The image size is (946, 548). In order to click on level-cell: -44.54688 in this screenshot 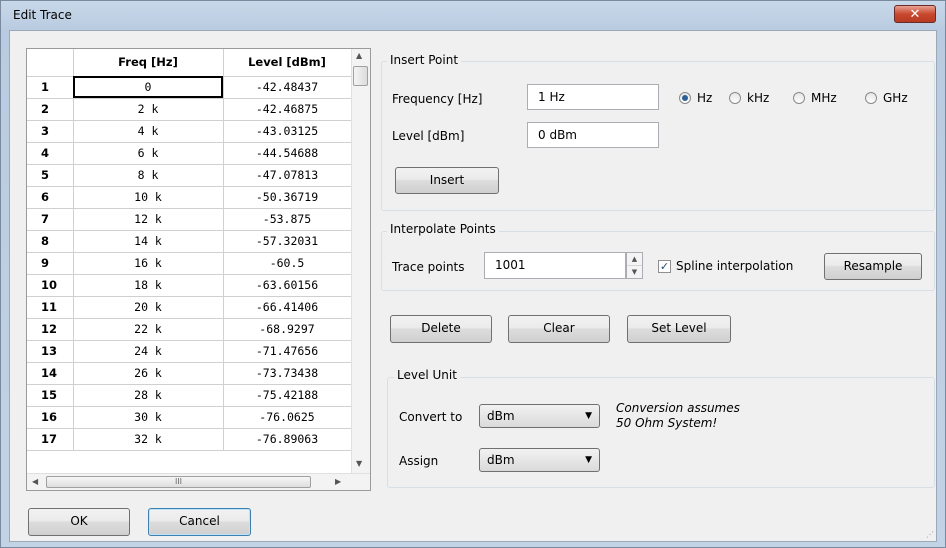, I will do `click(287, 153)`.